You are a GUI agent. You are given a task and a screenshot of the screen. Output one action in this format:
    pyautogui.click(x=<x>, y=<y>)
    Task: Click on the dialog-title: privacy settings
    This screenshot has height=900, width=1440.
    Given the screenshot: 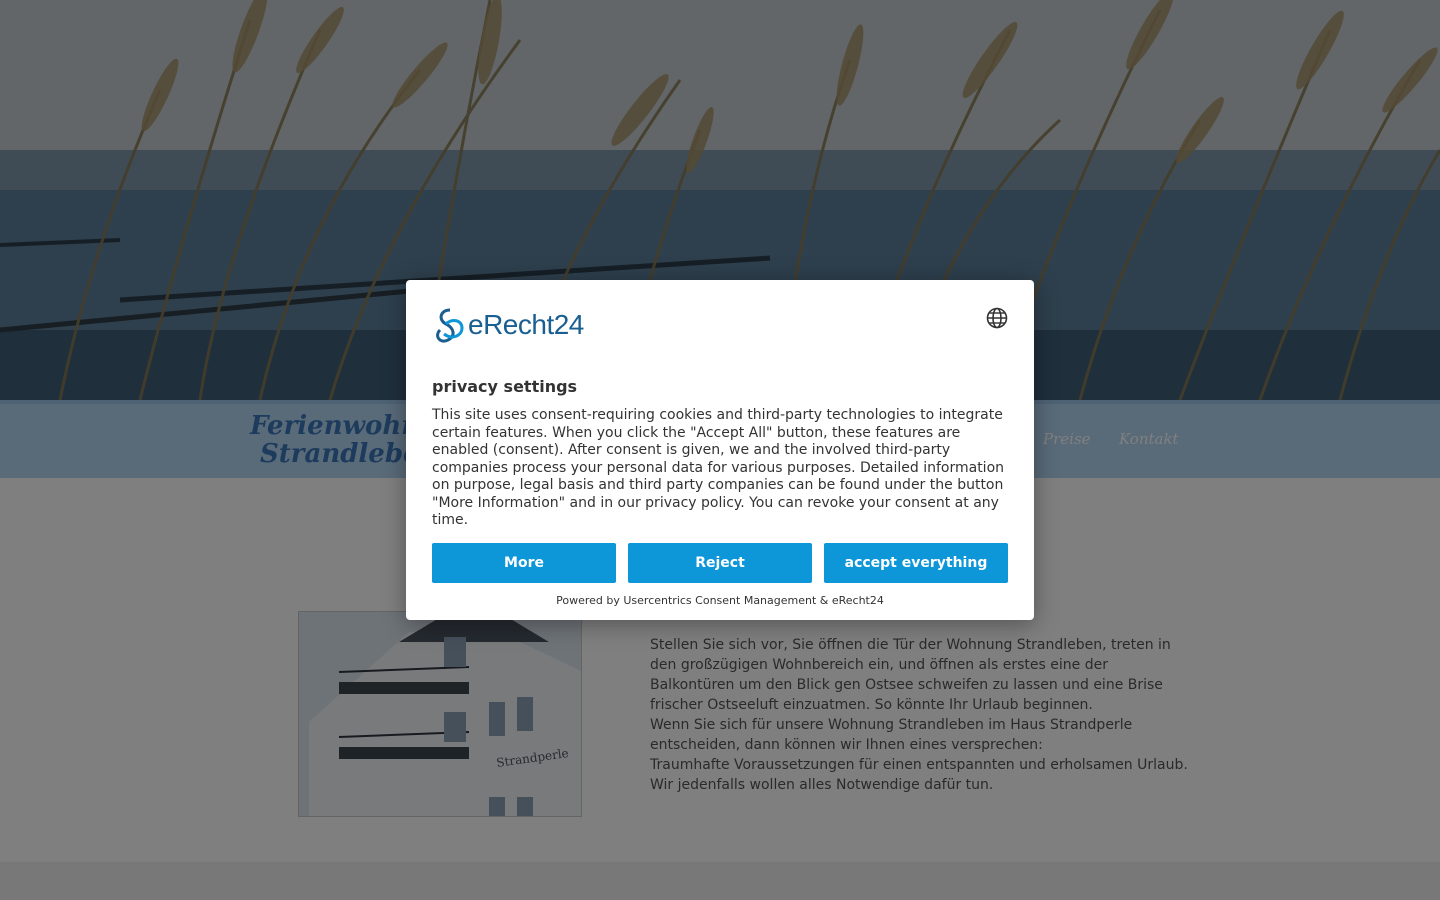 What is the action you would take?
    pyautogui.click(x=505, y=386)
    